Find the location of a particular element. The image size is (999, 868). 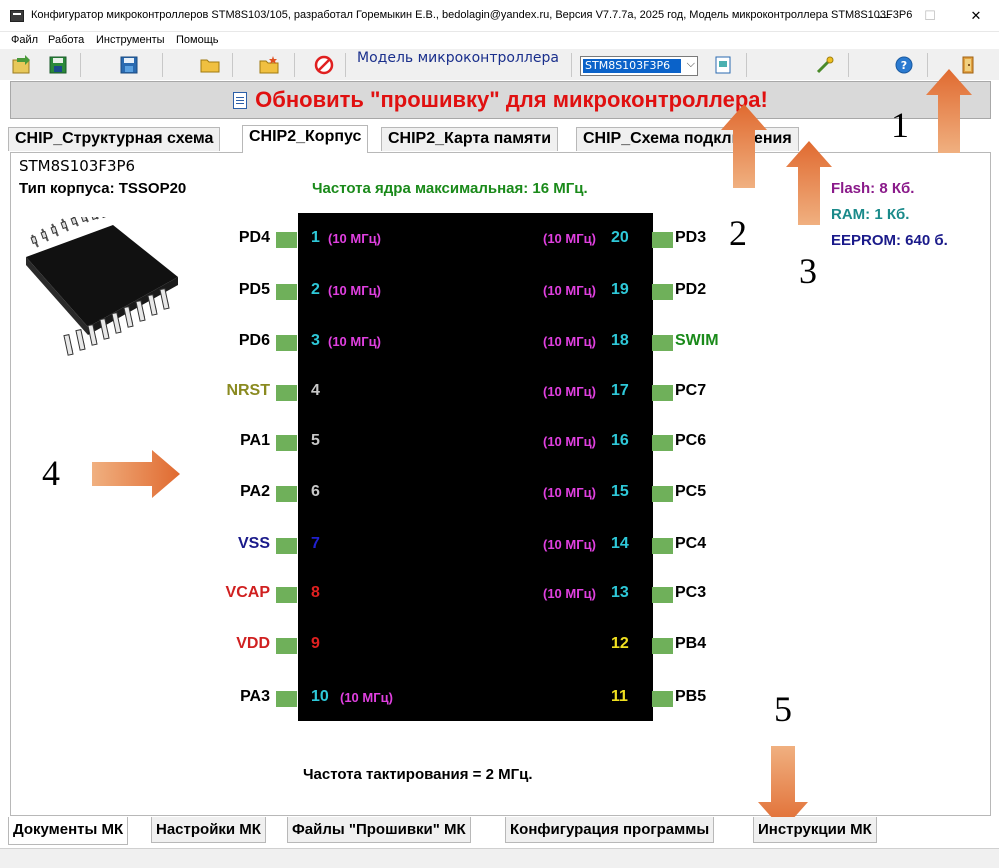

pin-label: PD3 is located at coordinates (691, 237).